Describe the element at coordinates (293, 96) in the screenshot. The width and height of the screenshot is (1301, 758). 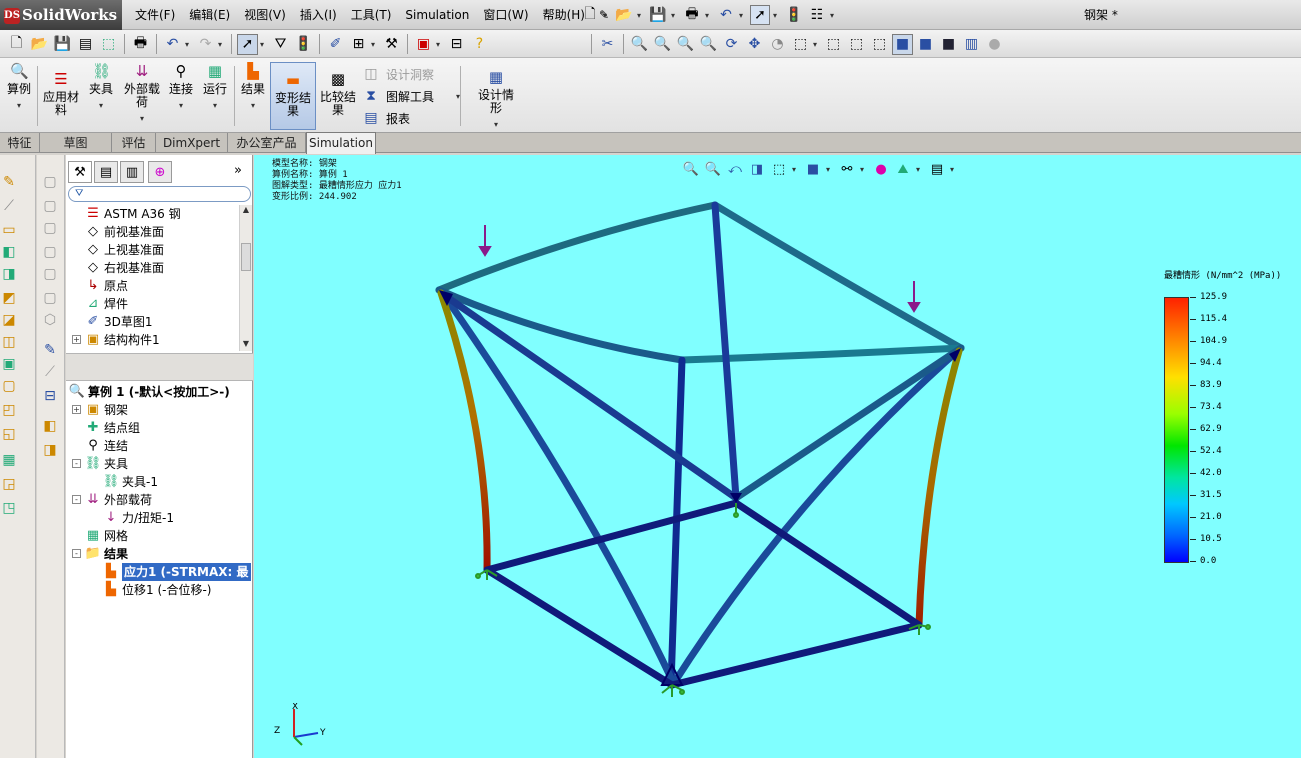
I see `deformed-result-button: ▬ 变形结果` at that location.